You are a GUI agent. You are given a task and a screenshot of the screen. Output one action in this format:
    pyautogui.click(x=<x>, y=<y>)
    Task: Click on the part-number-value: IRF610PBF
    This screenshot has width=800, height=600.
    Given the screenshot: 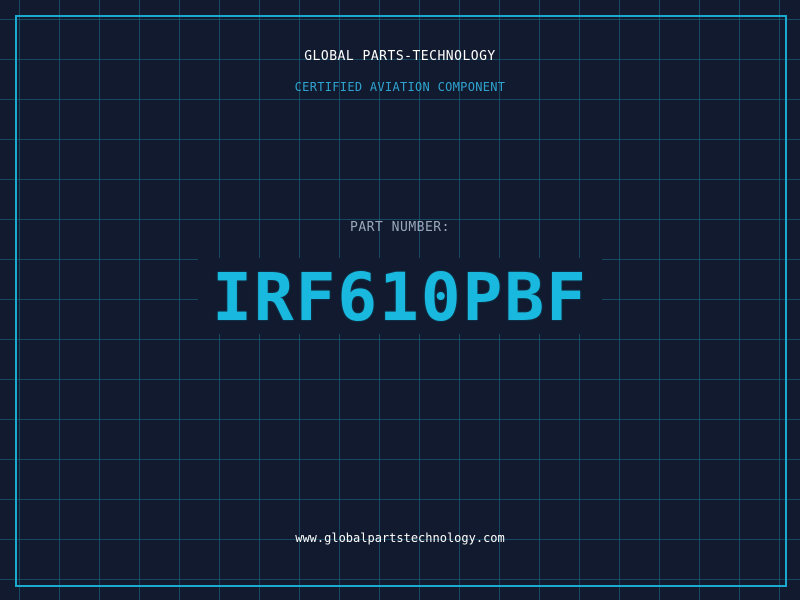 What is the action you would take?
    pyautogui.click(x=400, y=297)
    